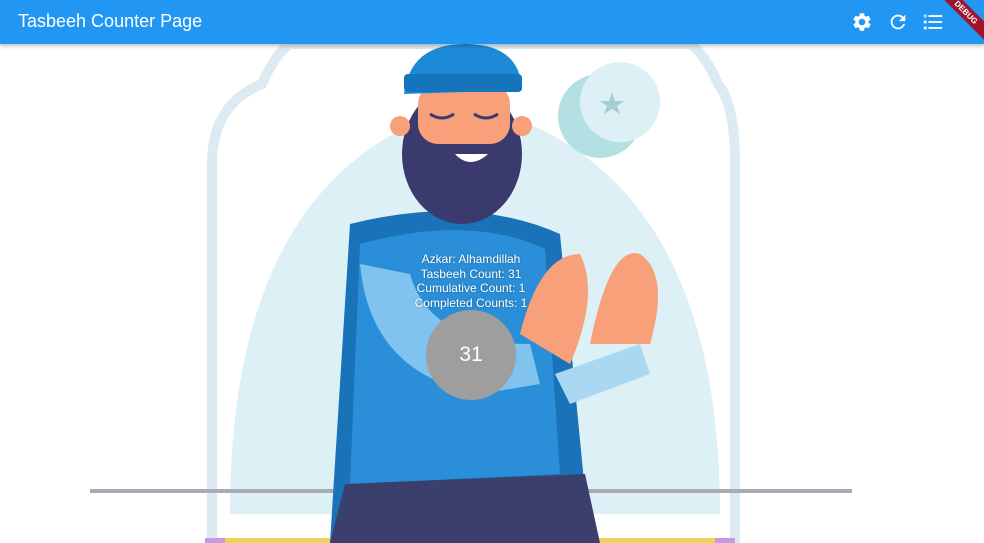 Image resolution: width=984 pixels, height=543 pixels. What do you see at coordinates (471, 259) in the screenshot?
I see `azkar-label: Azkar: Alhamdillah` at bounding box center [471, 259].